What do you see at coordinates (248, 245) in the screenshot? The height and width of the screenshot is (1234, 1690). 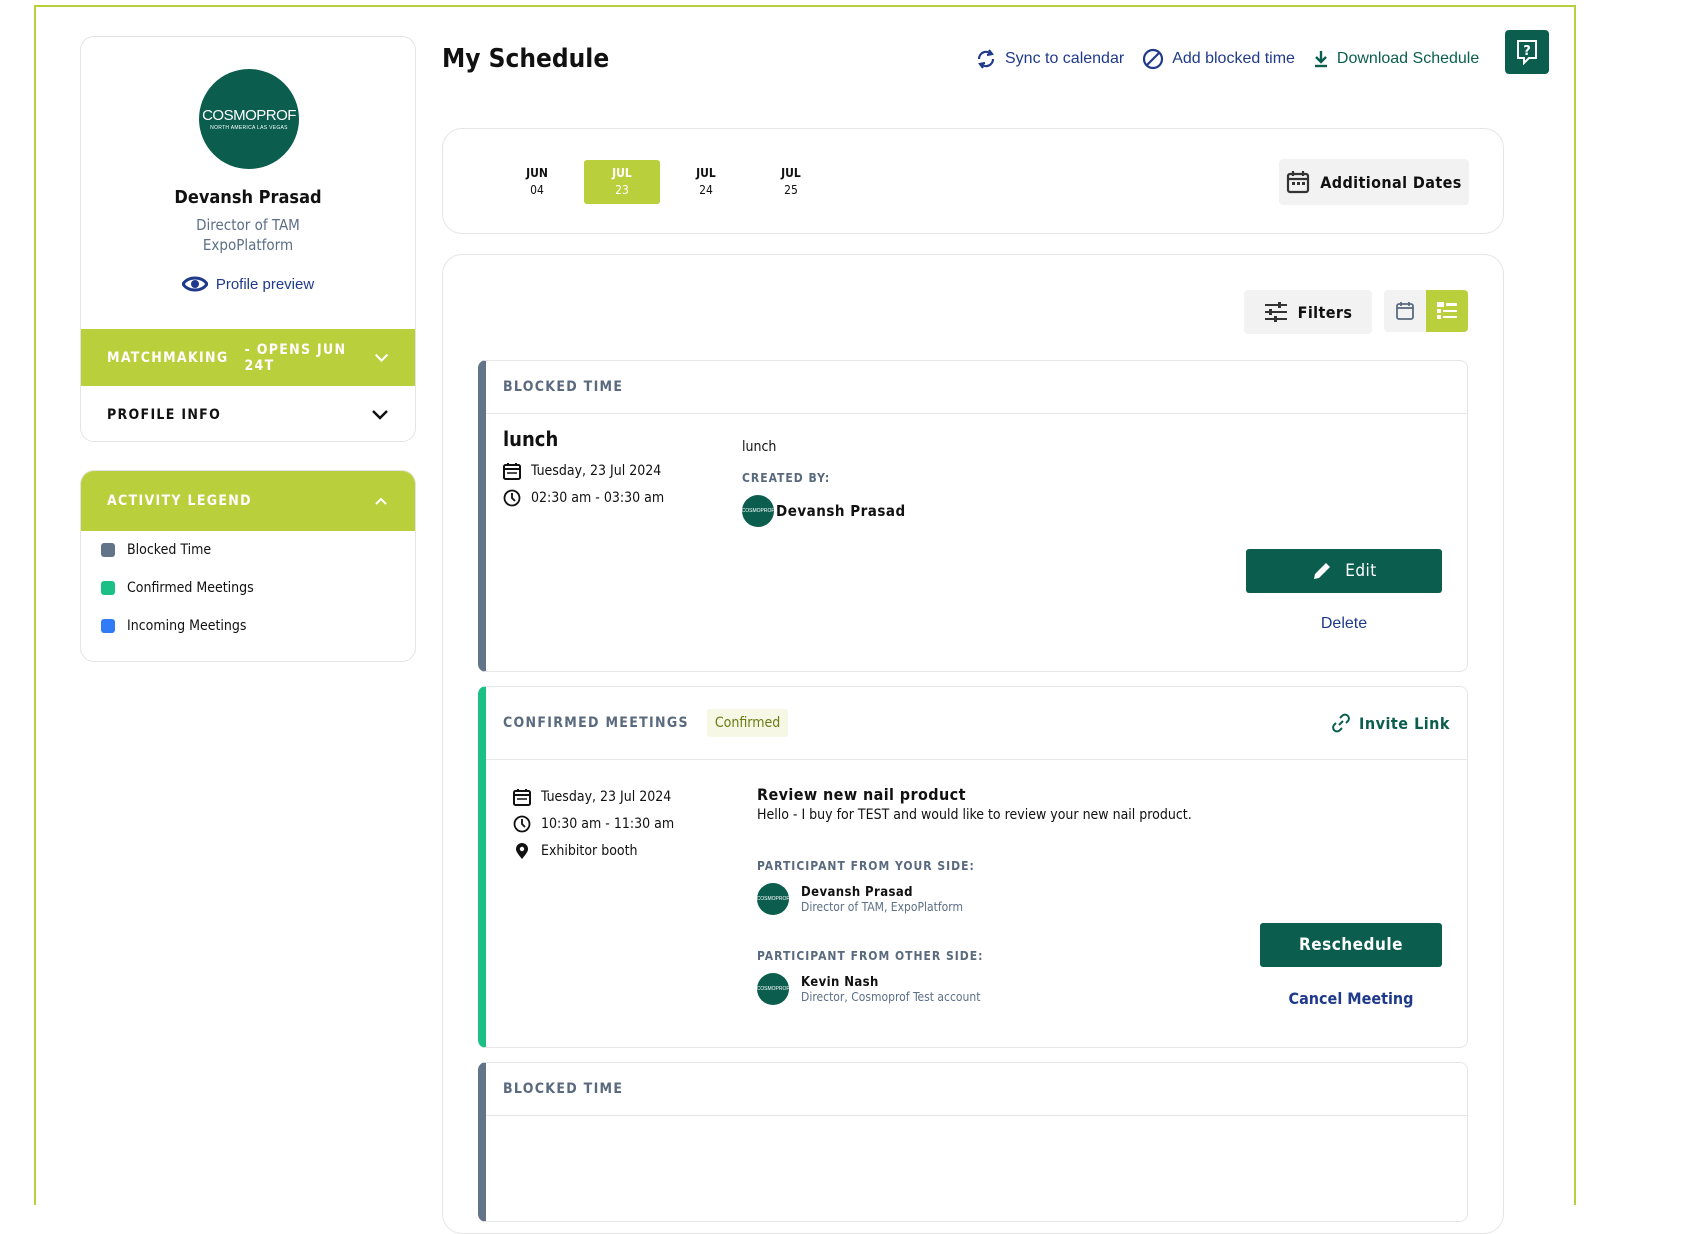 I see `profile-company: ExpoPlatform` at bounding box center [248, 245].